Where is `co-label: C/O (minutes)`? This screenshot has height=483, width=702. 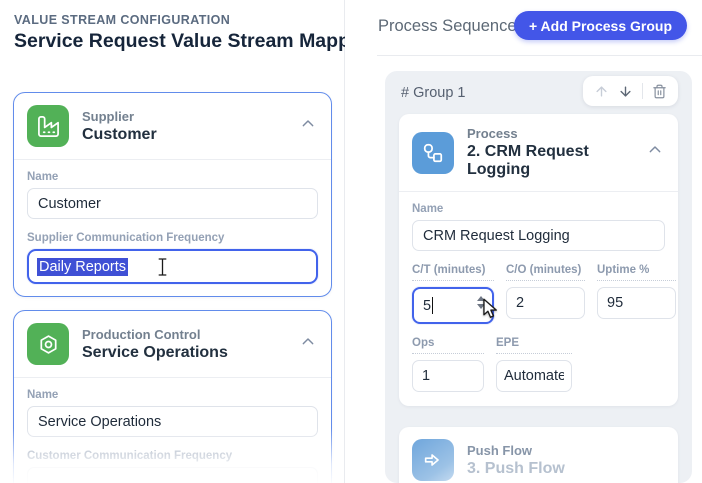
co-label: C/O (minutes) is located at coordinates (545, 272).